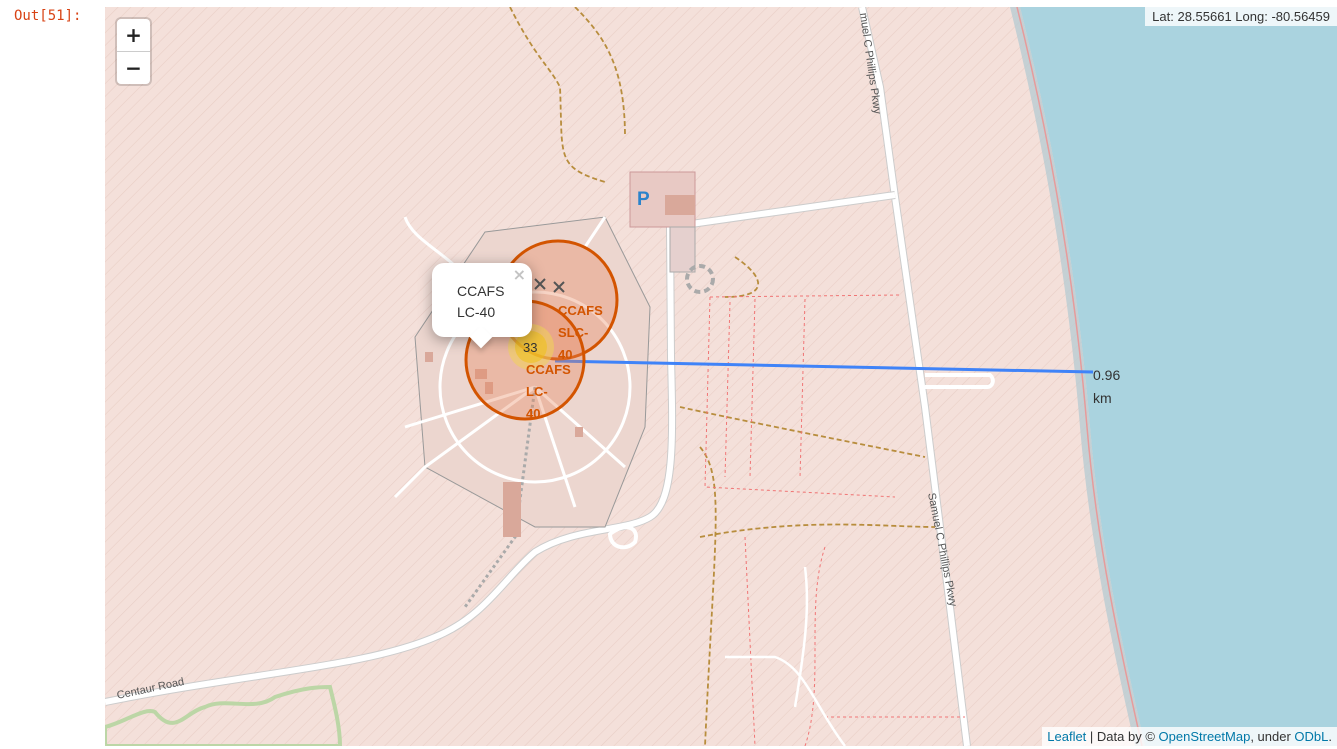 The width and height of the screenshot is (1337, 749). What do you see at coordinates (480, 302) in the screenshot?
I see `popup-content: CCAFS LC-40` at bounding box center [480, 302].